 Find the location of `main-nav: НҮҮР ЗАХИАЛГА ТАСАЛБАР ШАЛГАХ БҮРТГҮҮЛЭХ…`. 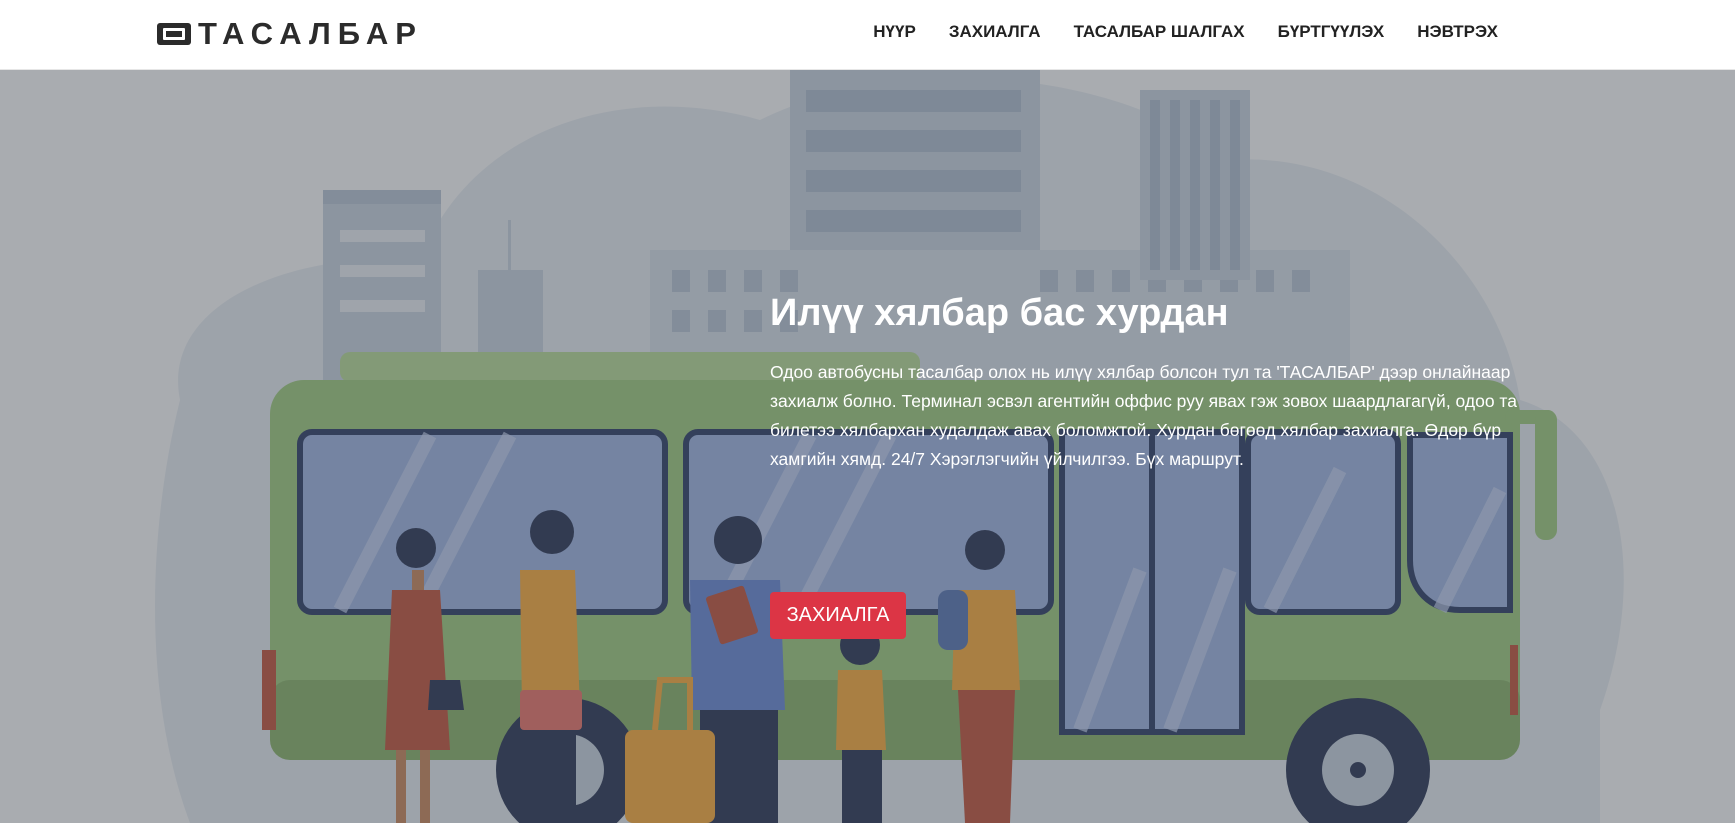

main-nav: НҮҮР ЗАХИАЛГА ТАСАЛБАР ШАЛГАХ БҮРТГҮҮЛЭХ… is located at coordinates (1185, 32).